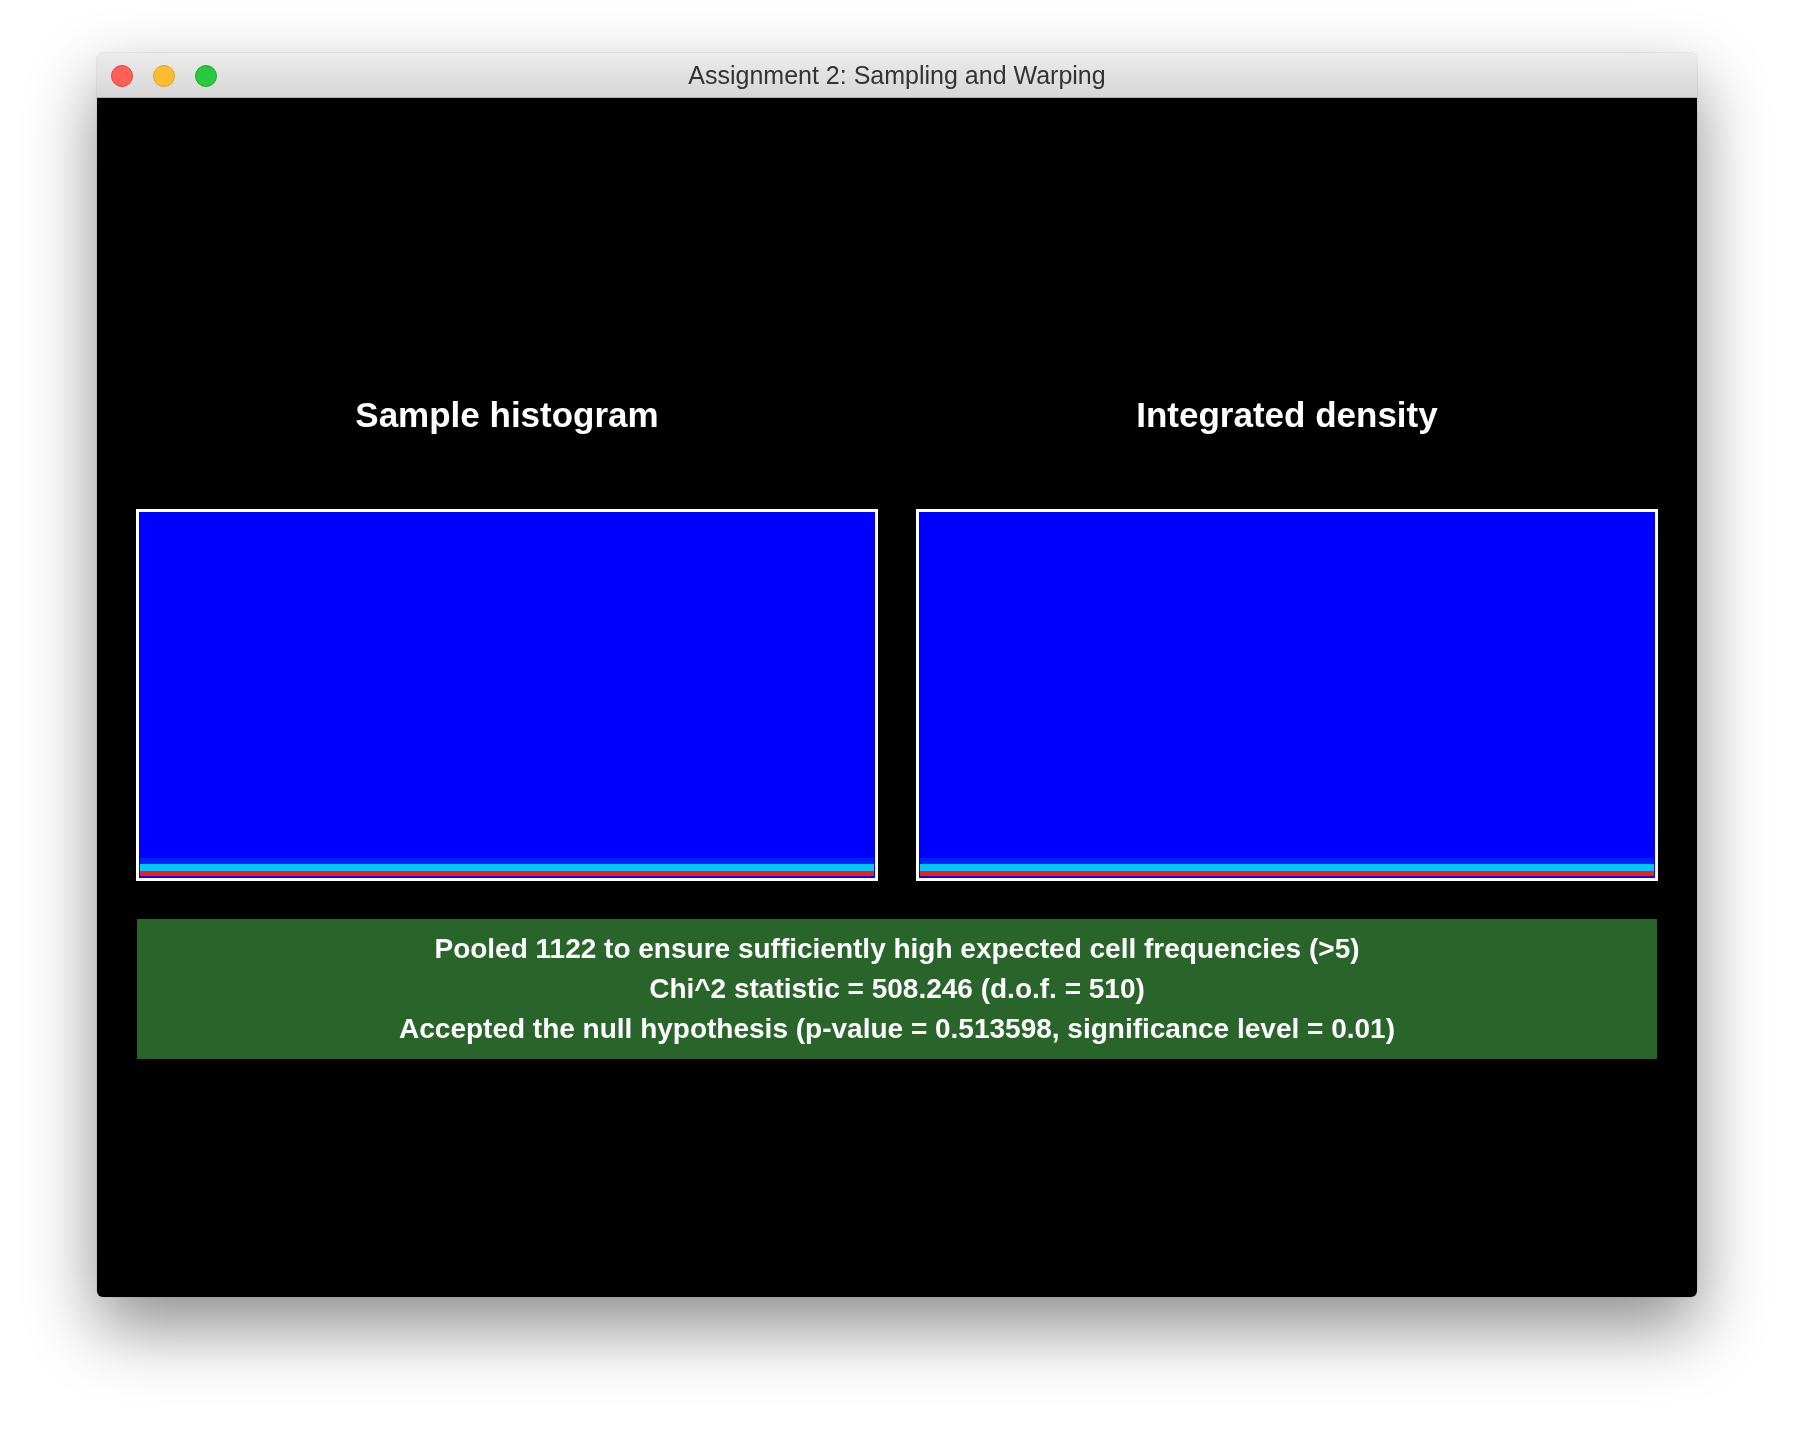  Describe the element at coordinates (897, 75) in the screenshot. I see `window-title: Assignment 2: Sampling and Warping` at that location.